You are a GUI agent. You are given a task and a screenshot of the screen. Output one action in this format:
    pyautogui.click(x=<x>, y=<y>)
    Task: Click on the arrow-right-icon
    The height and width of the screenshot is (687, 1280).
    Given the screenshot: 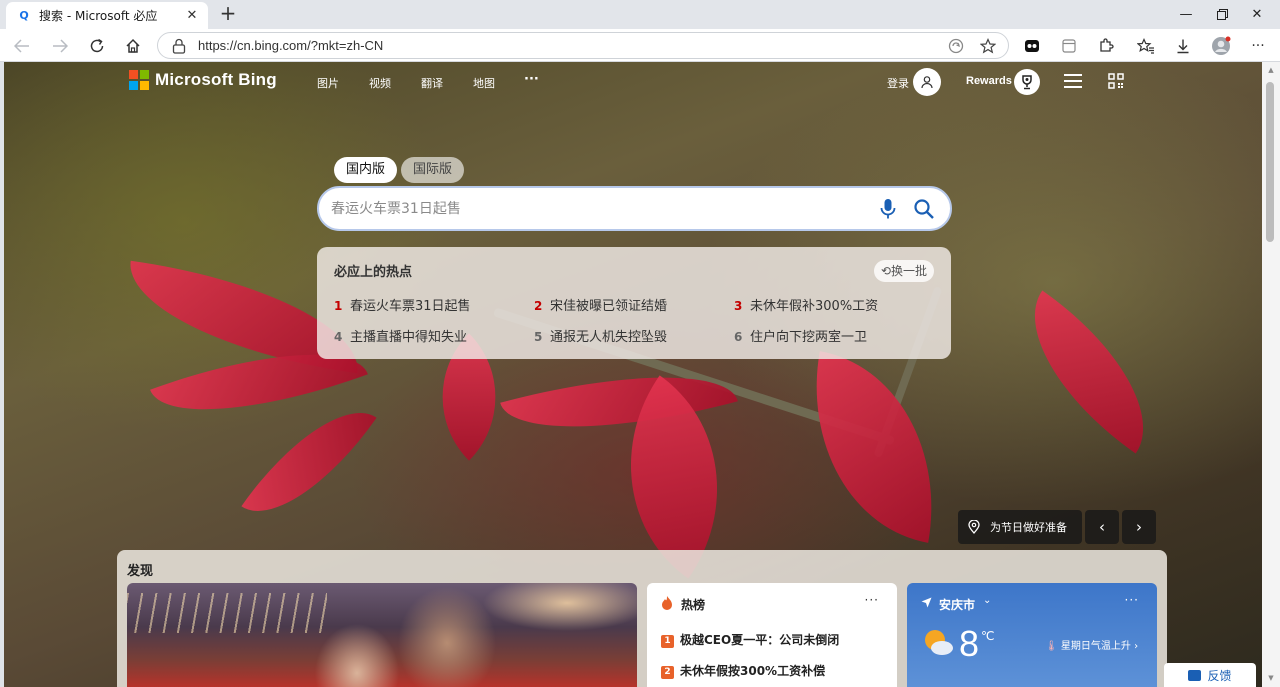 What is the action you would take?
    pyautogui.click(x=60, y=46)
    